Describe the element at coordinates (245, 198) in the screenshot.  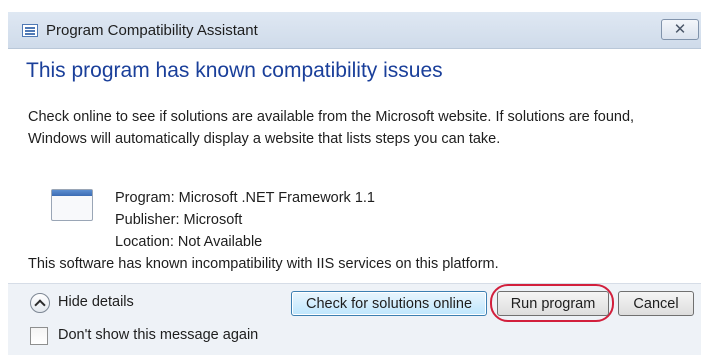
I see `program-name: Program: Microsoft .NET Framework 1.1` at that location.